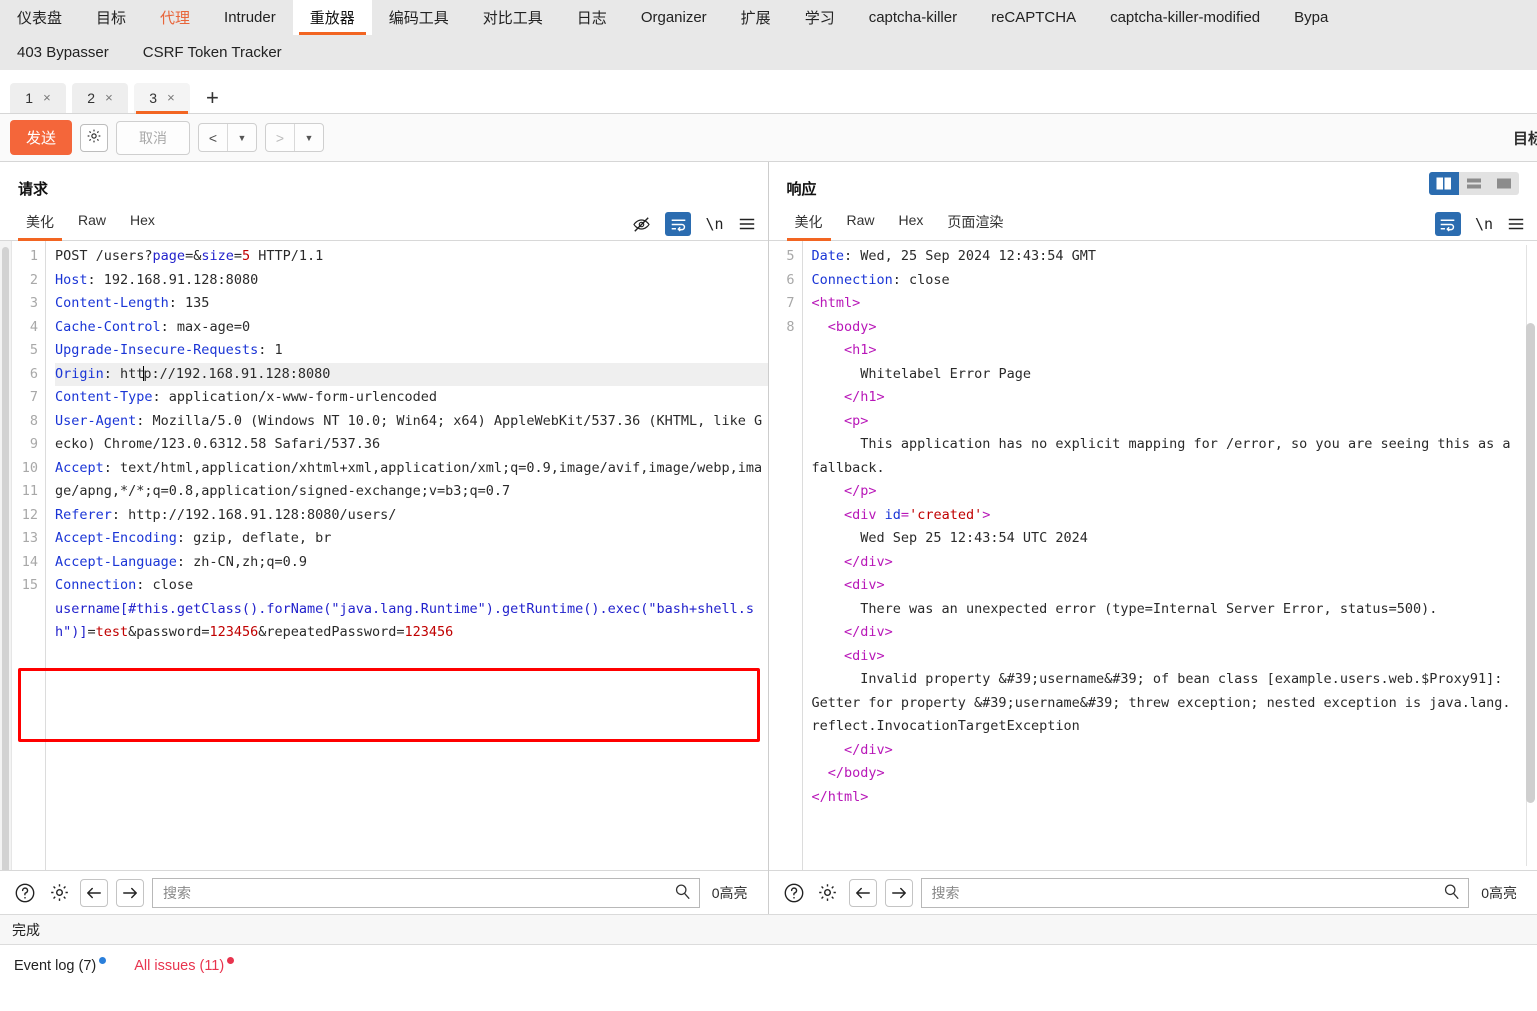 This screenshot has height=1011, width=1537. Describe the element at coordinates (212, 100) in the screenshot. I see `add-repeater-tab-button: +` at that location.